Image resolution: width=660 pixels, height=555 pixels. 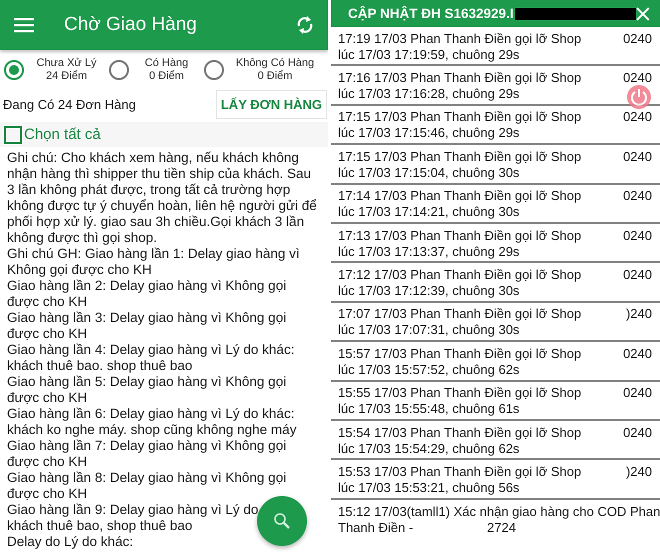 What do you see at coordinates (429, 488) in the screenshot?
I see `log-text: lúc 17/03 15:53:21, chuông 56s` at bounding box center [429, 488].